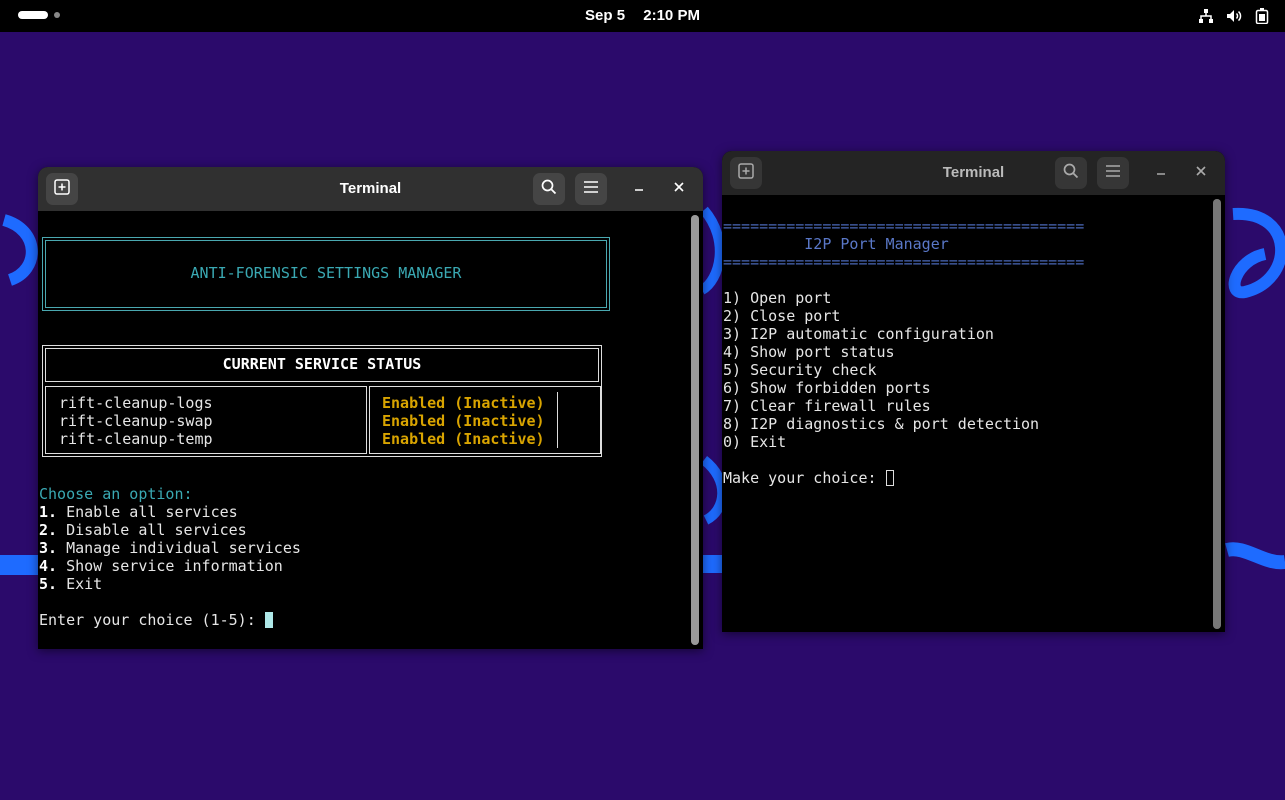  I want to click on menu-item-label: Manage individual services, so click(179, 548).